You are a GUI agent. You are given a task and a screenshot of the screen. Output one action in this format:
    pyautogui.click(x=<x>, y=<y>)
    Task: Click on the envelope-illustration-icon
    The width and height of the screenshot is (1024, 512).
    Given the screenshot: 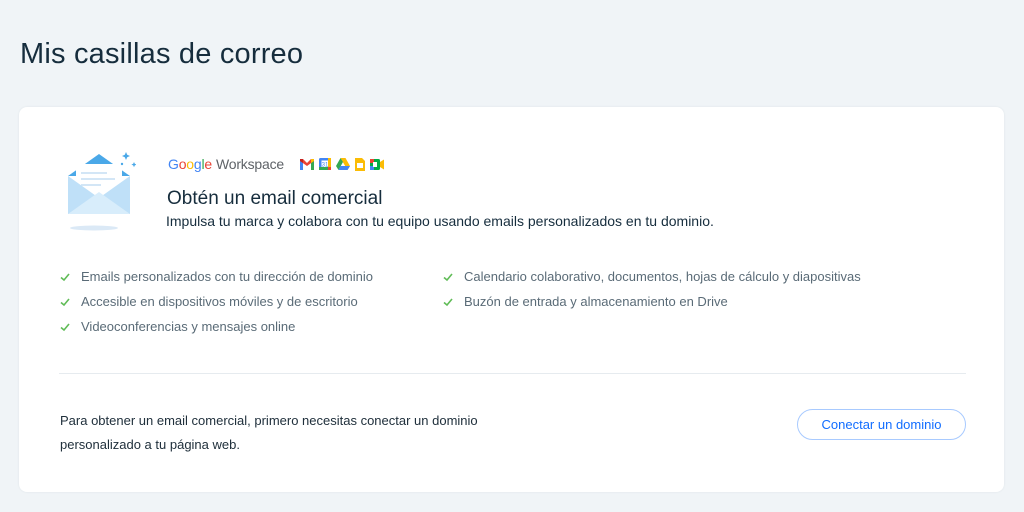 What is the action you would take?
    pyautogui.click(x=91, y=190)
    